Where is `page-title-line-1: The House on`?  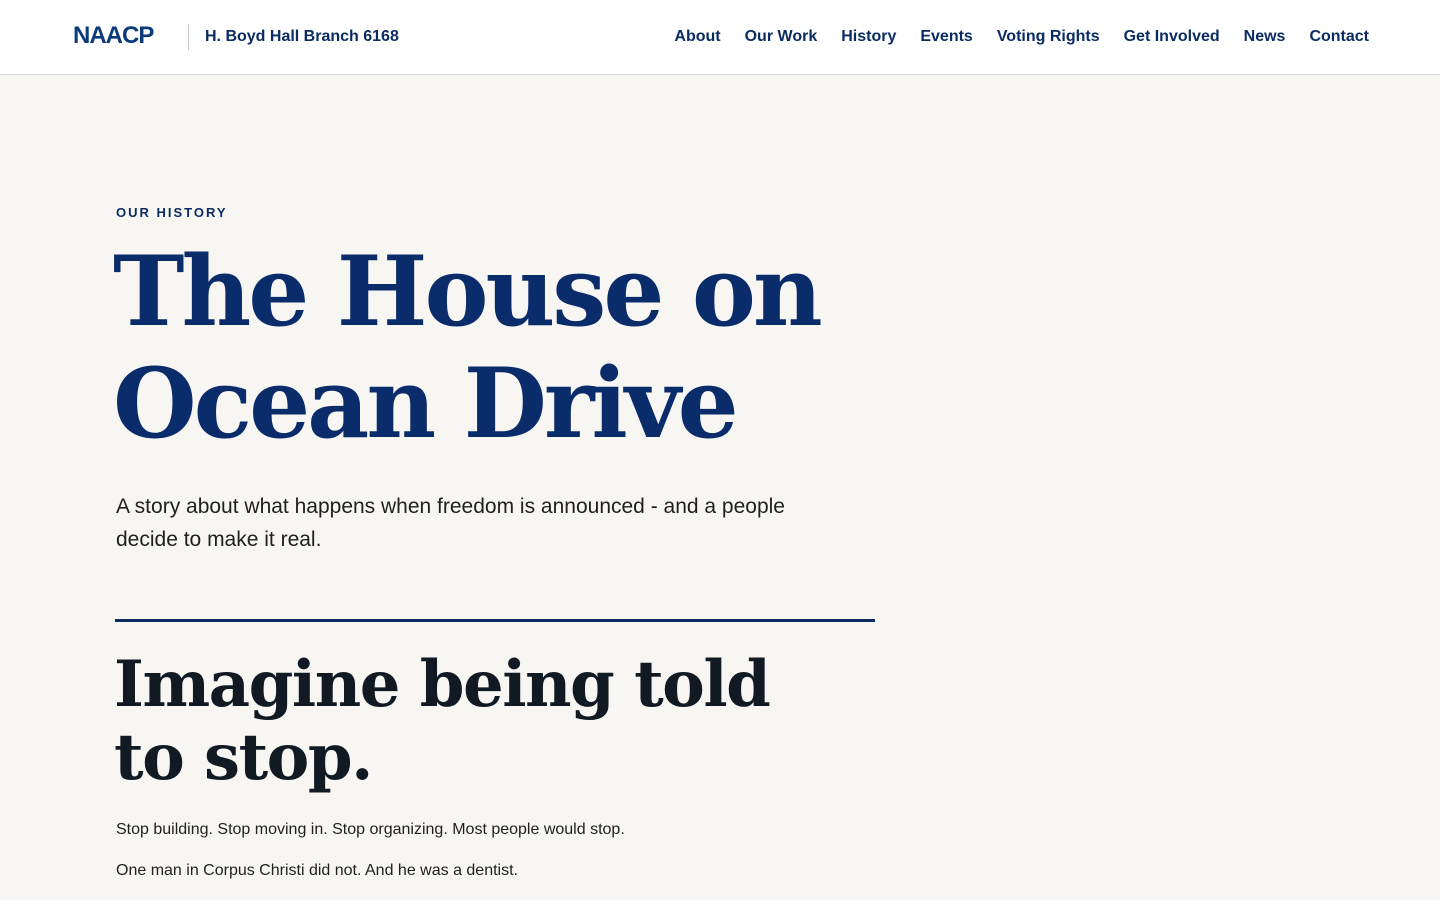 page-title-line-1: The House on is located at coordinates (468, 291).